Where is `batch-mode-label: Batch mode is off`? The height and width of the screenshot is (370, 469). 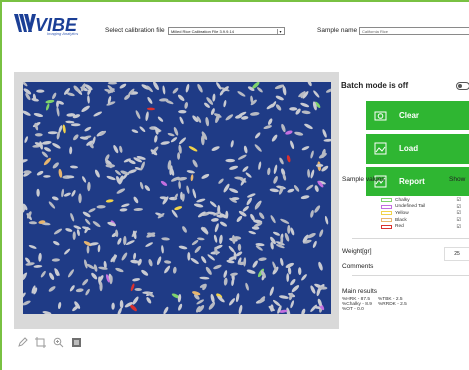 batch-mode-label: Batch mode is off is located at coordinates (375, 85).